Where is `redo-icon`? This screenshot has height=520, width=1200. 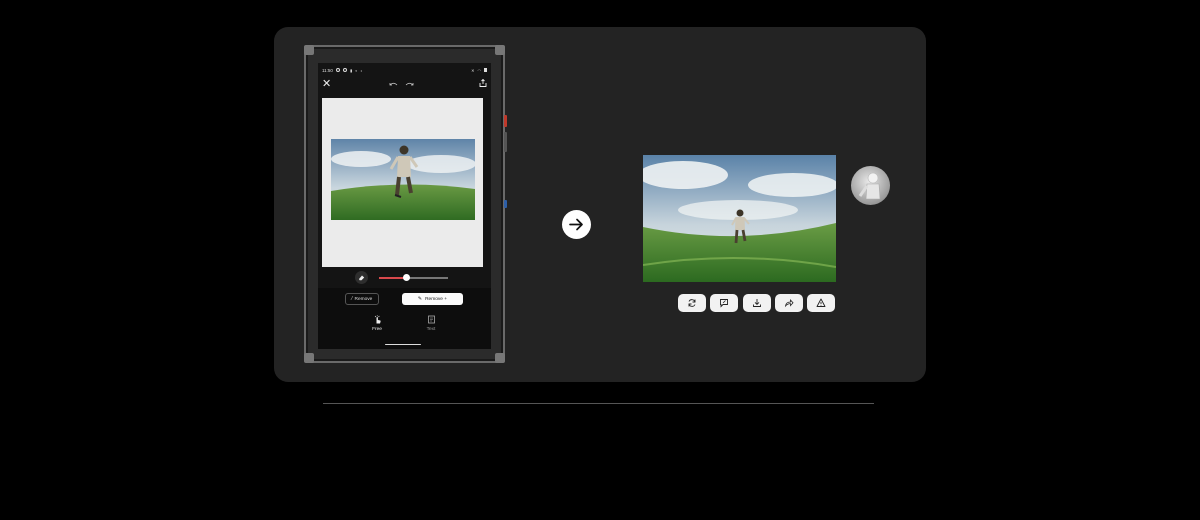
redo-icon is located at coordinates (409, 85).